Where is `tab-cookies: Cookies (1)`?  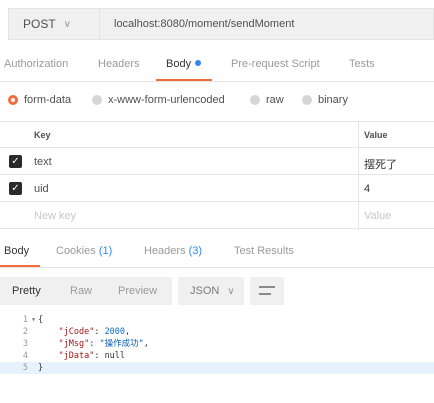 tab-cookies: Cookies (1) is located at coordinates (84, 251).